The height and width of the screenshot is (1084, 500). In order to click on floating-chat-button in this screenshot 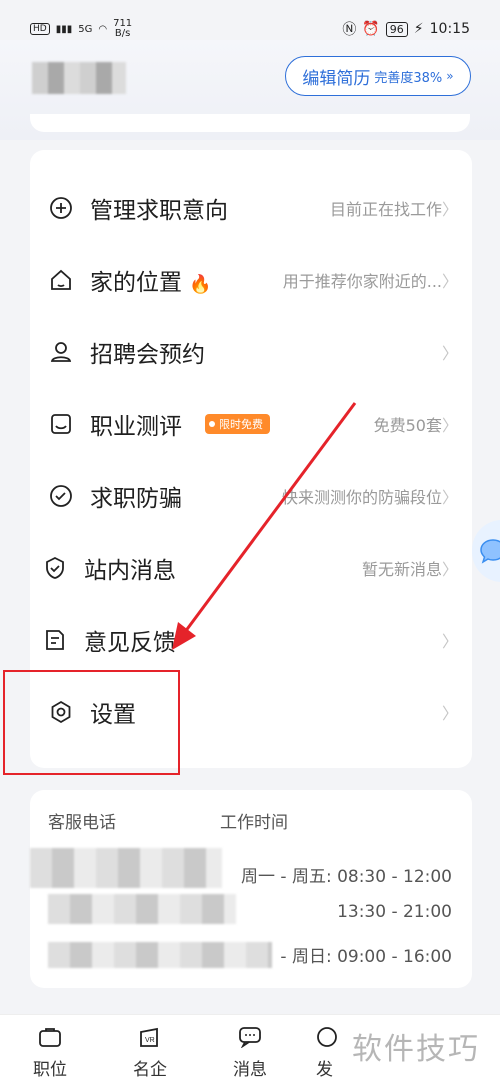, I will do `click(486, 551)`.